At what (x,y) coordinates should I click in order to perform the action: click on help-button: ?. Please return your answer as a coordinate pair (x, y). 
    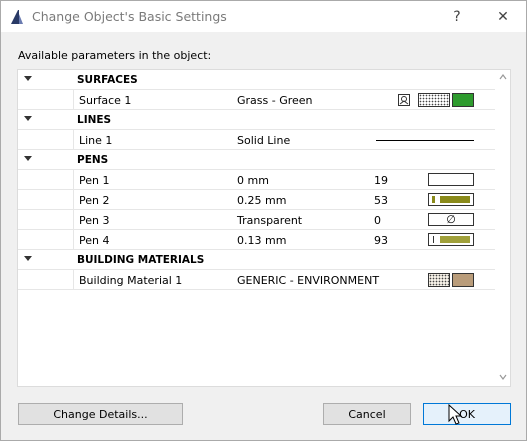
    Looking at the image, I should click on (457, 16).